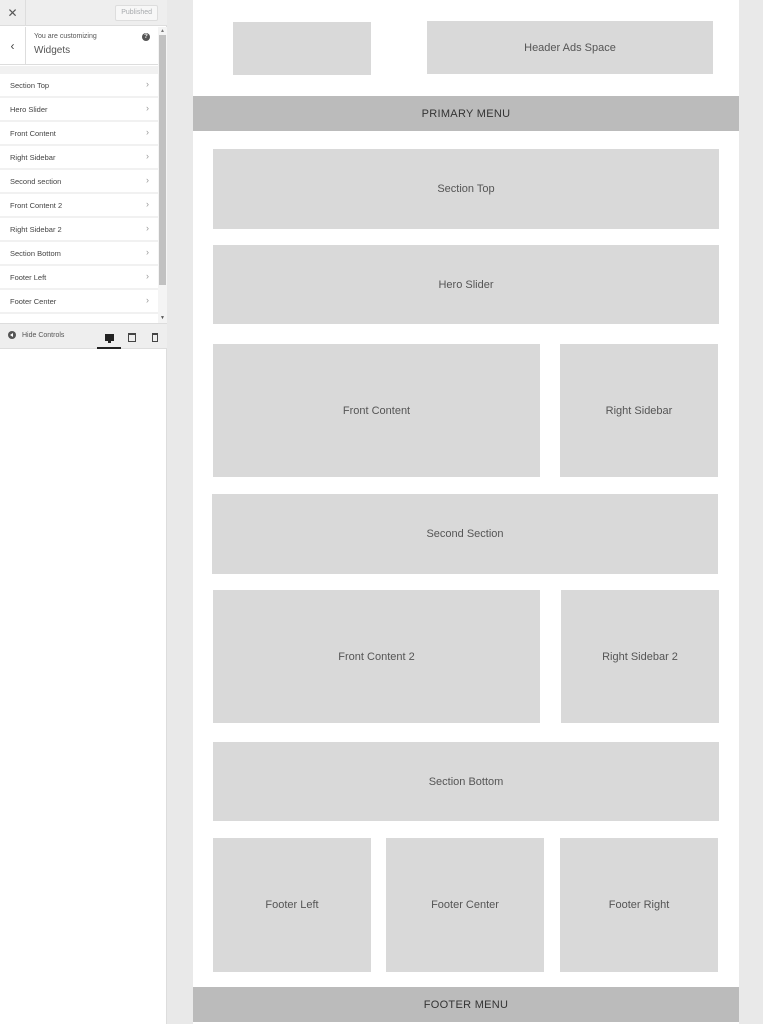  I want to click on preview-tablet-button, so click(132, 337).